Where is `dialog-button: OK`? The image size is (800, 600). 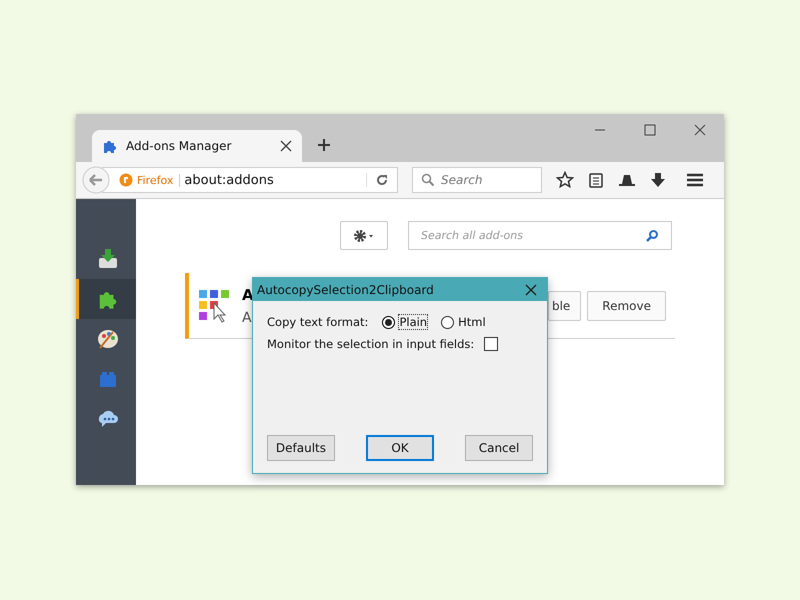 dialog-button: OK is located at coordinates (400, 448).